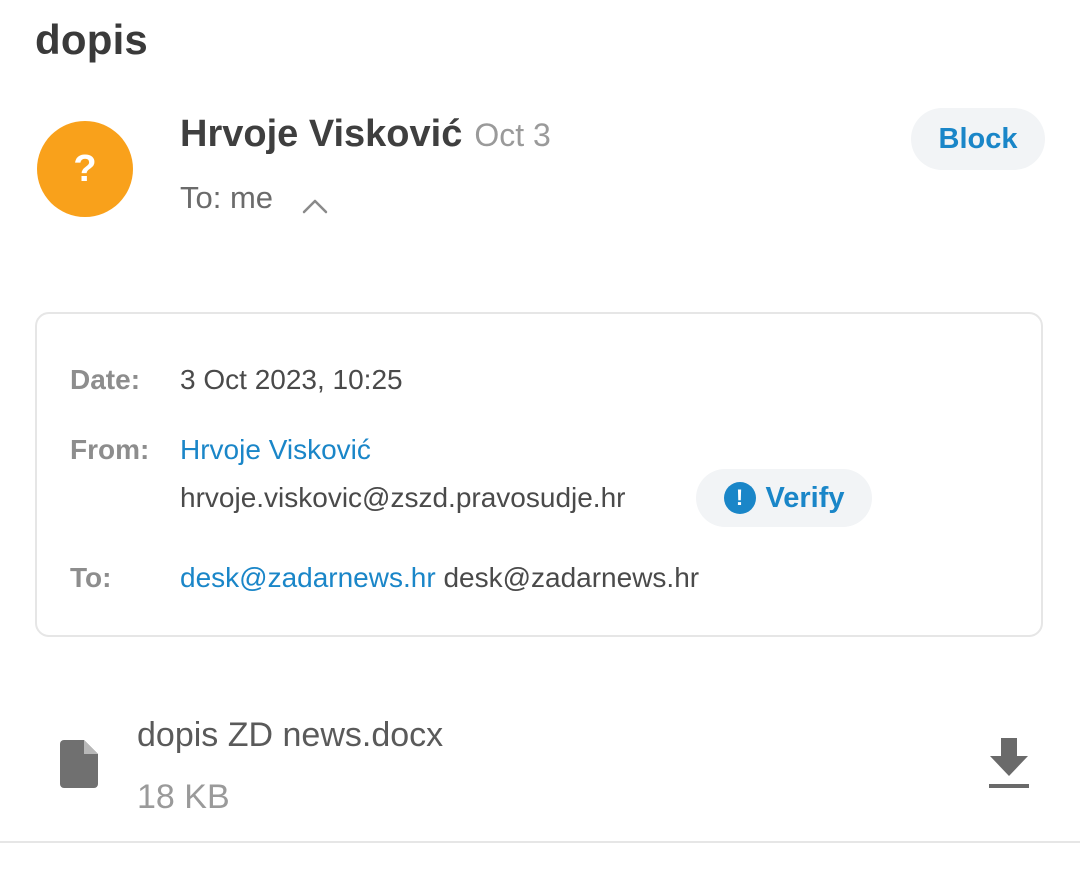 The height and width of the screenshot is (878, 1080). I want to click on recipient-summary-toggle: To: me, so click(254, 198).